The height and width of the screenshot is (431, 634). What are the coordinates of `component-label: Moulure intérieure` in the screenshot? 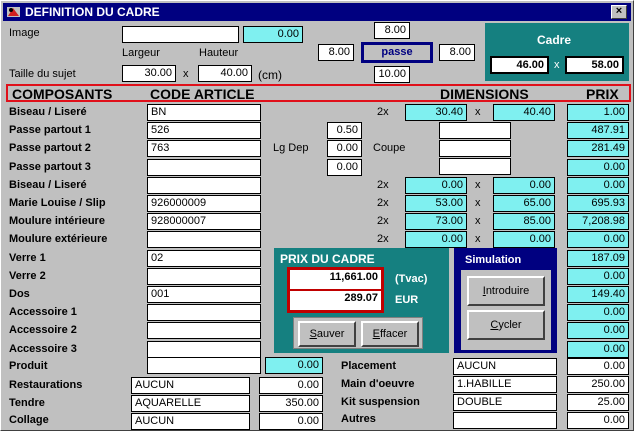 It's located at (57, 221).